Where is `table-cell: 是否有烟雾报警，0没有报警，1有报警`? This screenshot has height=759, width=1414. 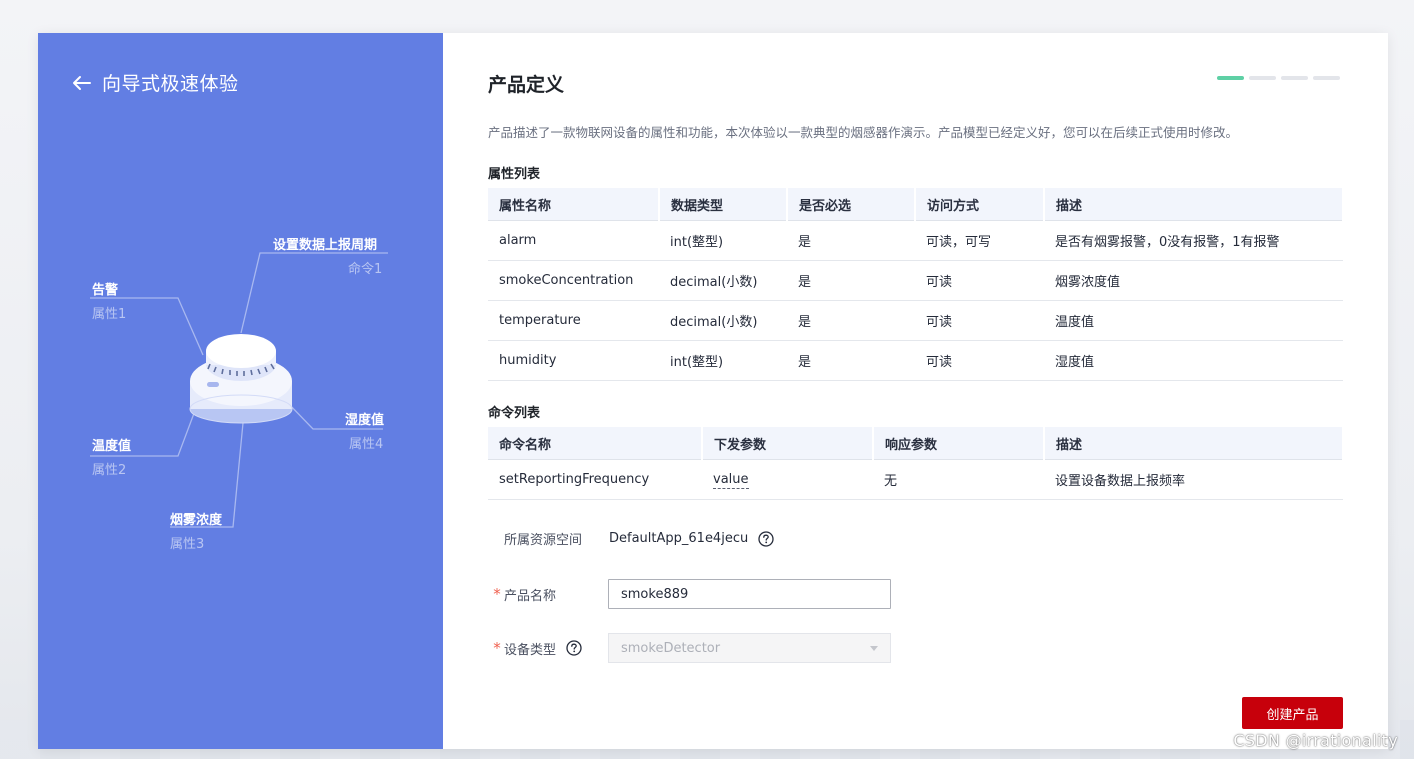
table-cell: 是否有烟雾报警，0没有报警，1有报警 is located at coordinates (1193, 240).